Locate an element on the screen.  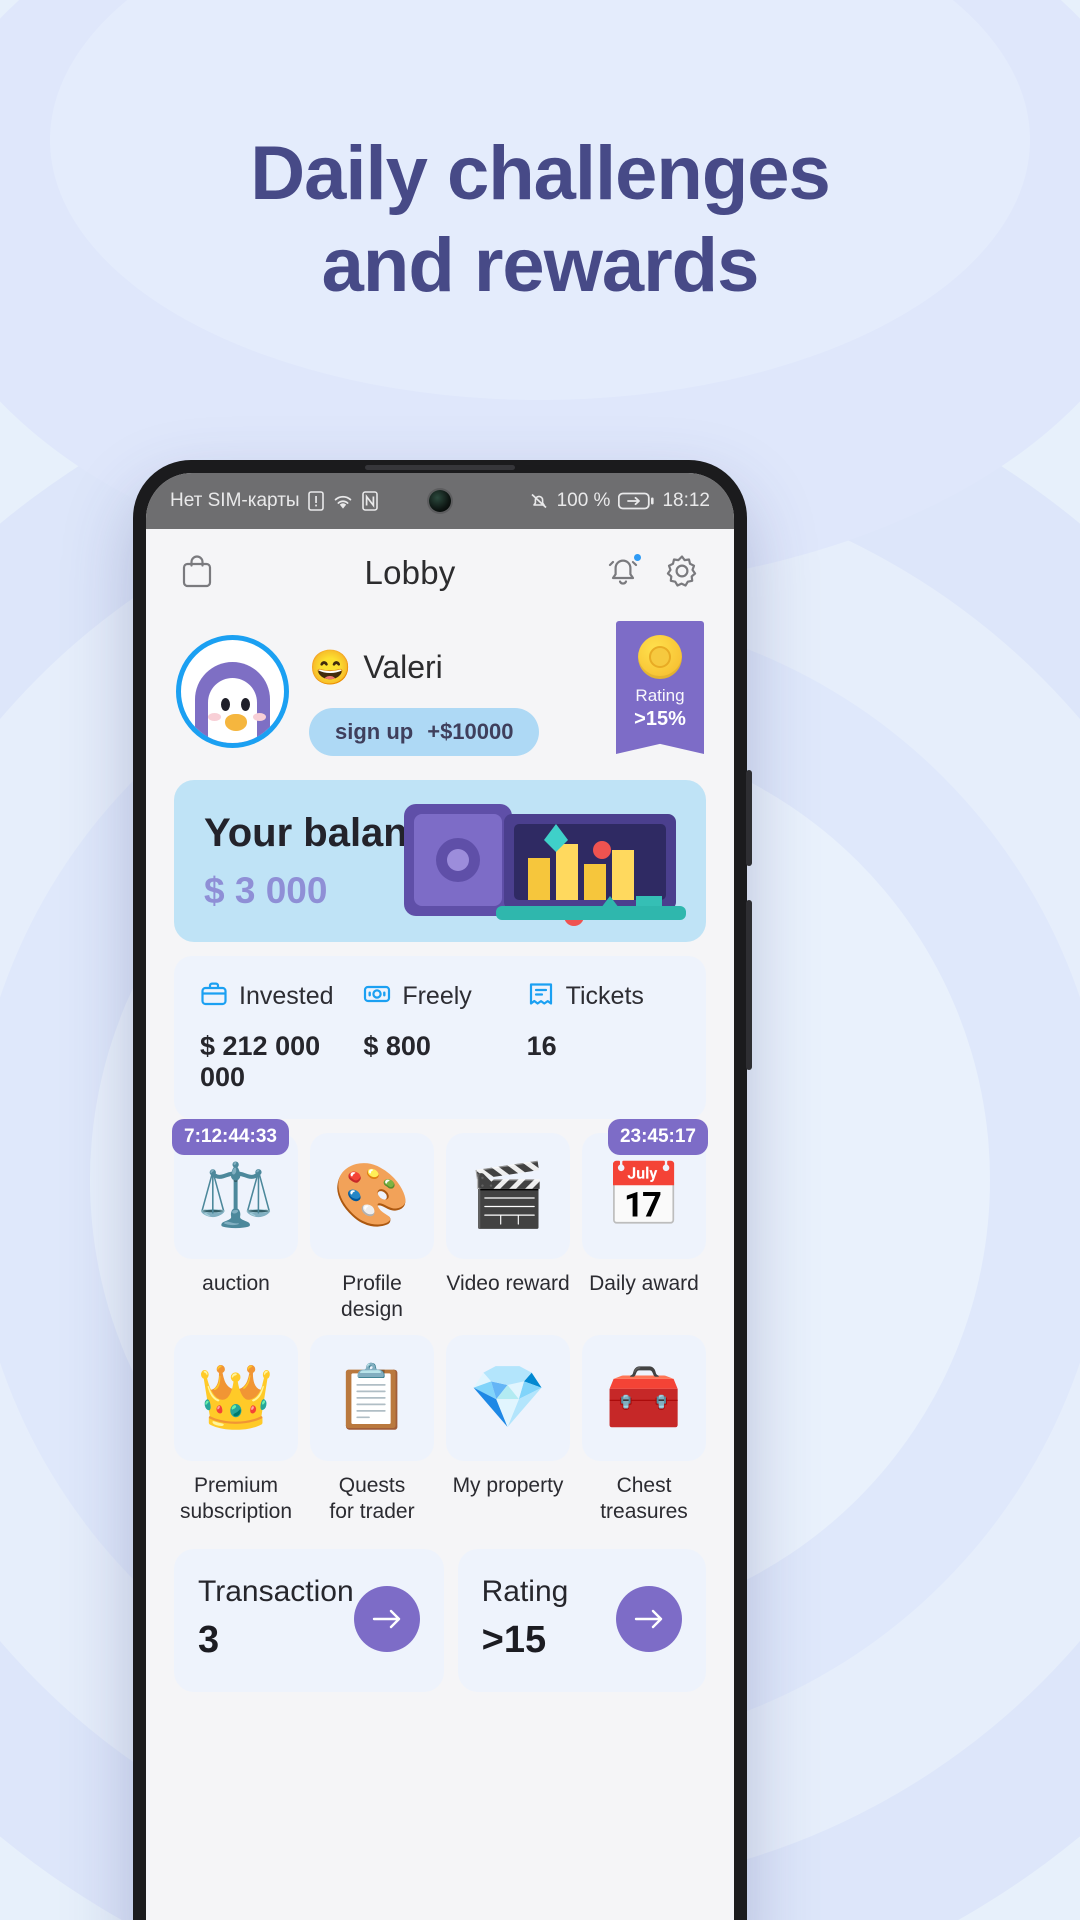
stat-value: $ 800 is located at coordinates (397, 1046).